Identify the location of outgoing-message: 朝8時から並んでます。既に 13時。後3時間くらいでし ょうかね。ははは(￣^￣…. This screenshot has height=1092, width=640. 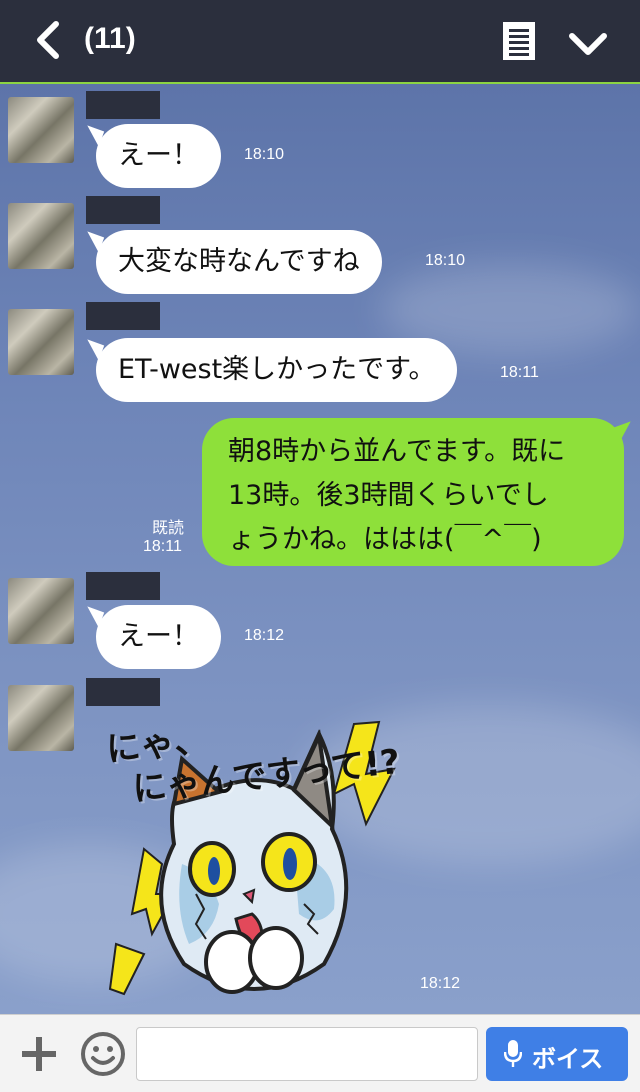
(413, 492).